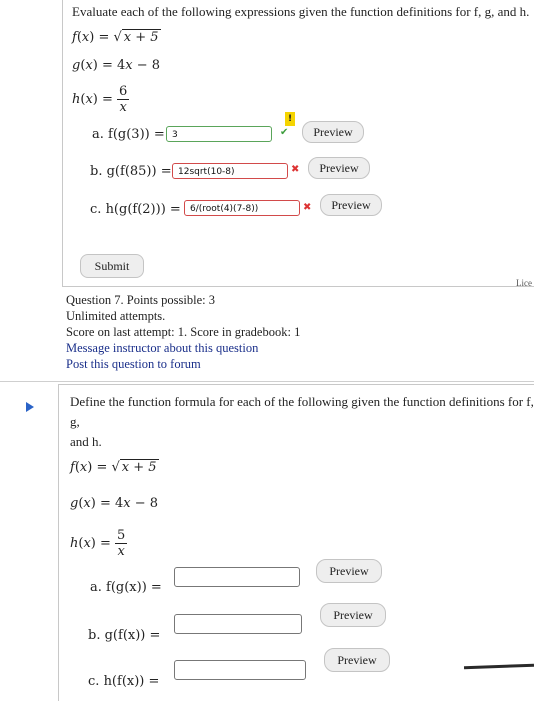  What do you see at coordinates (123, 92) in the screenshot?
I see `h-numerator: 6` at bounding box center [123, 92].